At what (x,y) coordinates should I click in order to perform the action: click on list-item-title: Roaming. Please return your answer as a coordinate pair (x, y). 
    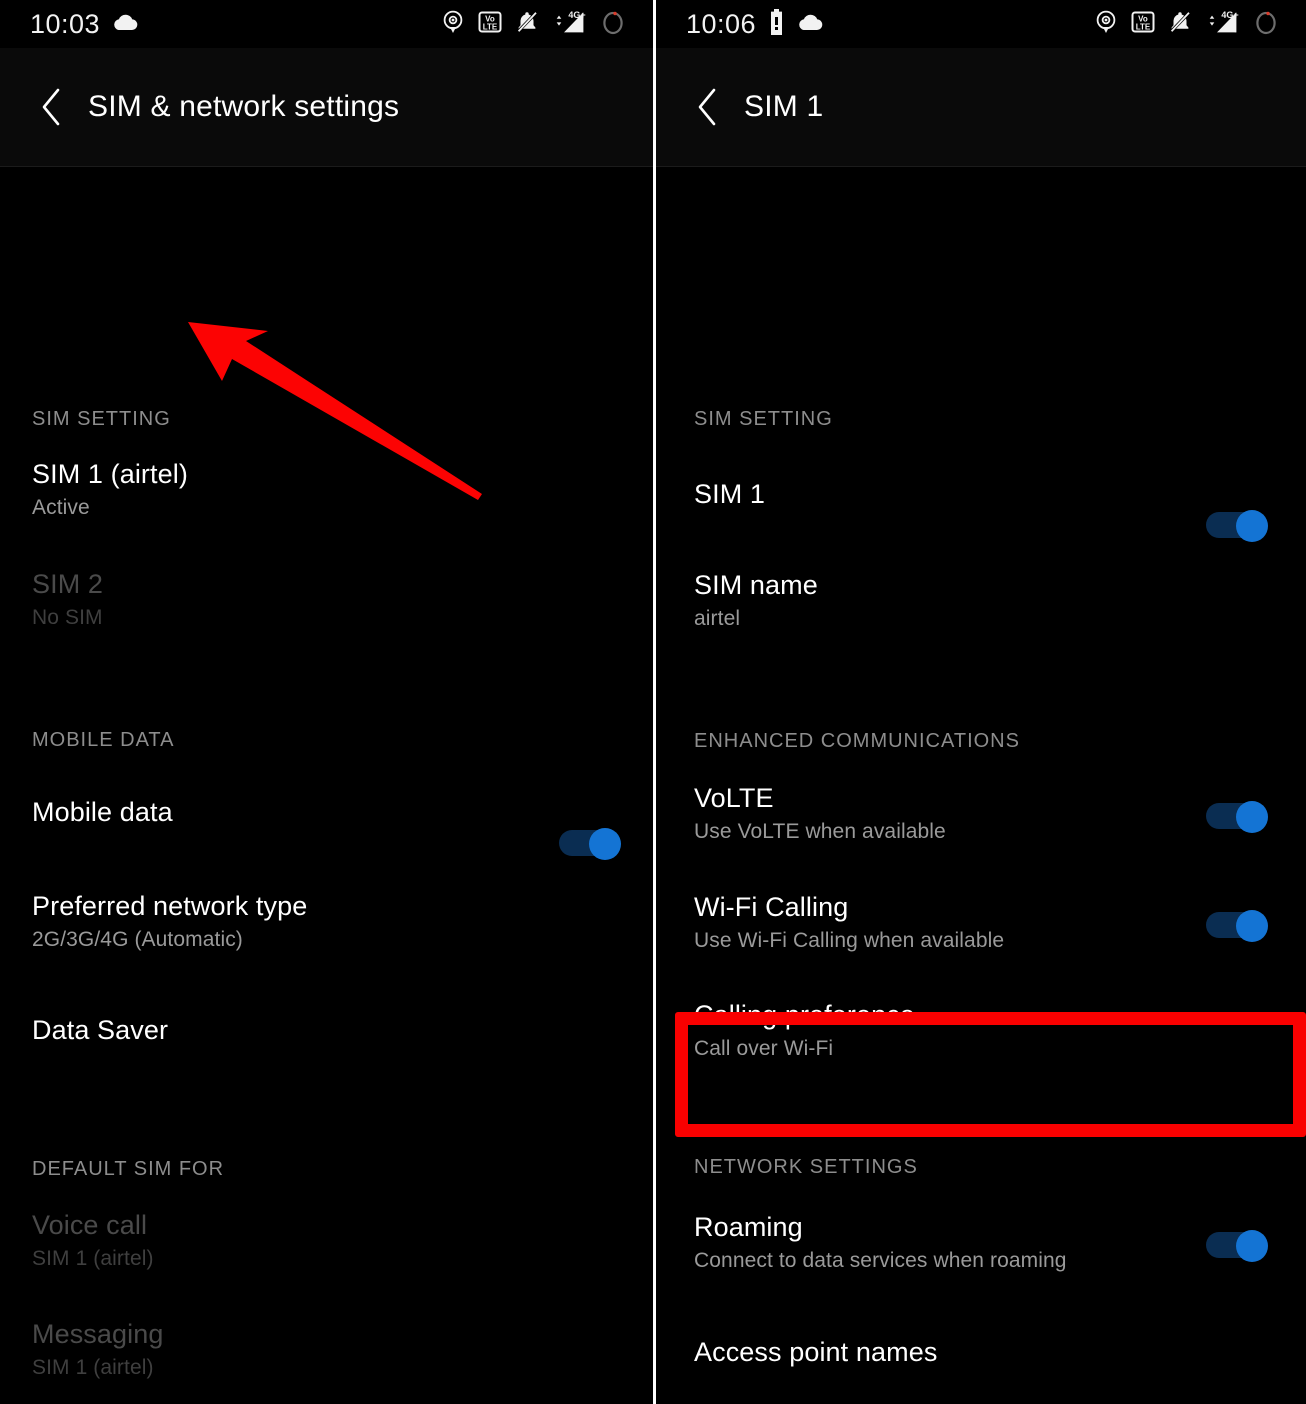
    Looking at the image, I should click on (748, 1227).